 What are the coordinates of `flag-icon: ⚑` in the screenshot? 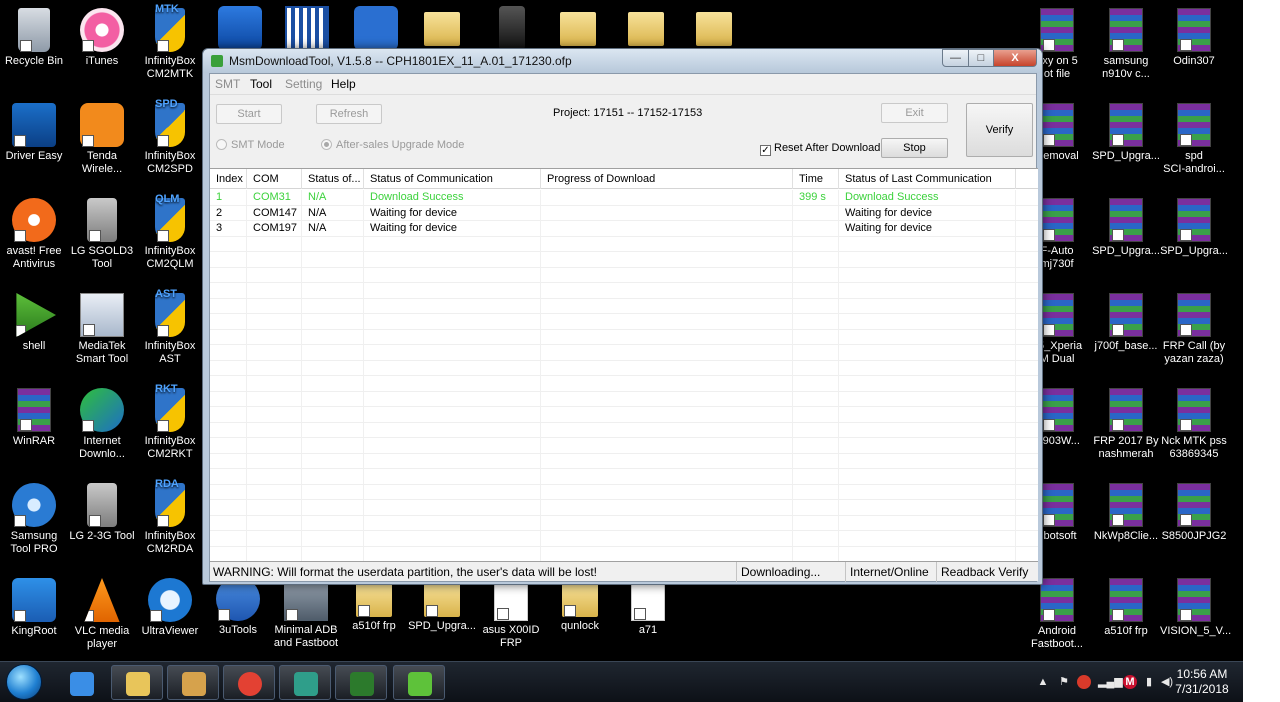 It's located at (1064, 682).